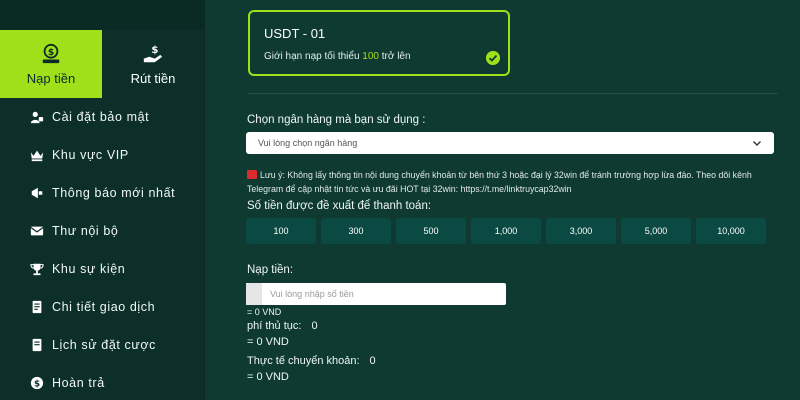 The width and height of the screenshot is (800, 400). I want to click on sidebar-item-vip: Khu vực VIP, so click(102, 155).